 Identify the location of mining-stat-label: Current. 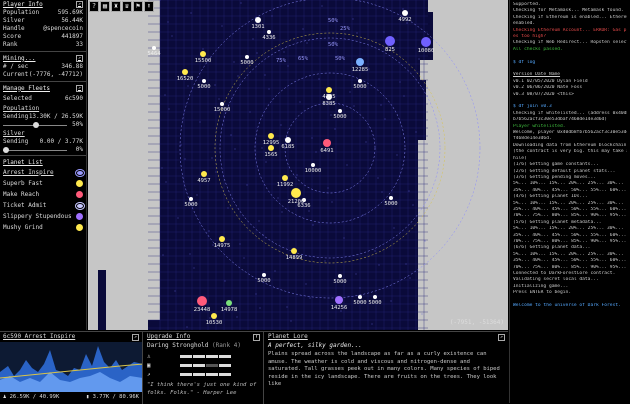
(16, 74).